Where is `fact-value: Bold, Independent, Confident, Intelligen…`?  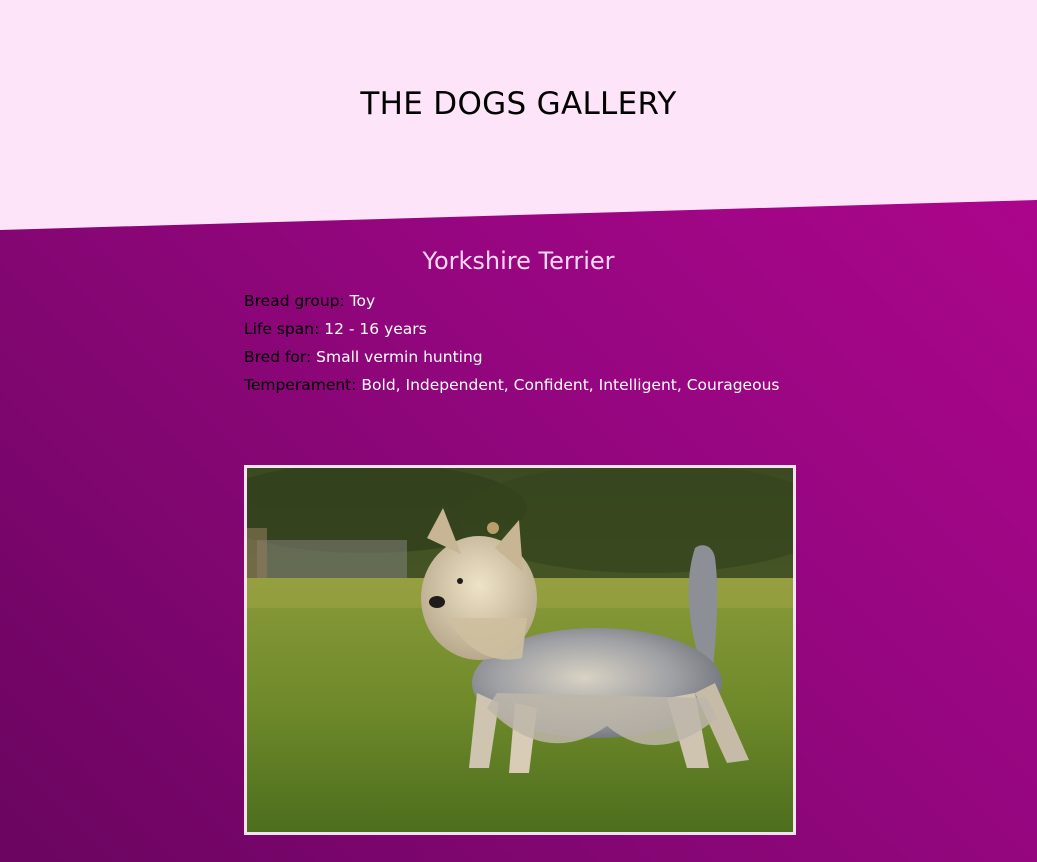
fact-value: Bold, Independent, Confident, Intelligen… is located at coordinates (570, 385).